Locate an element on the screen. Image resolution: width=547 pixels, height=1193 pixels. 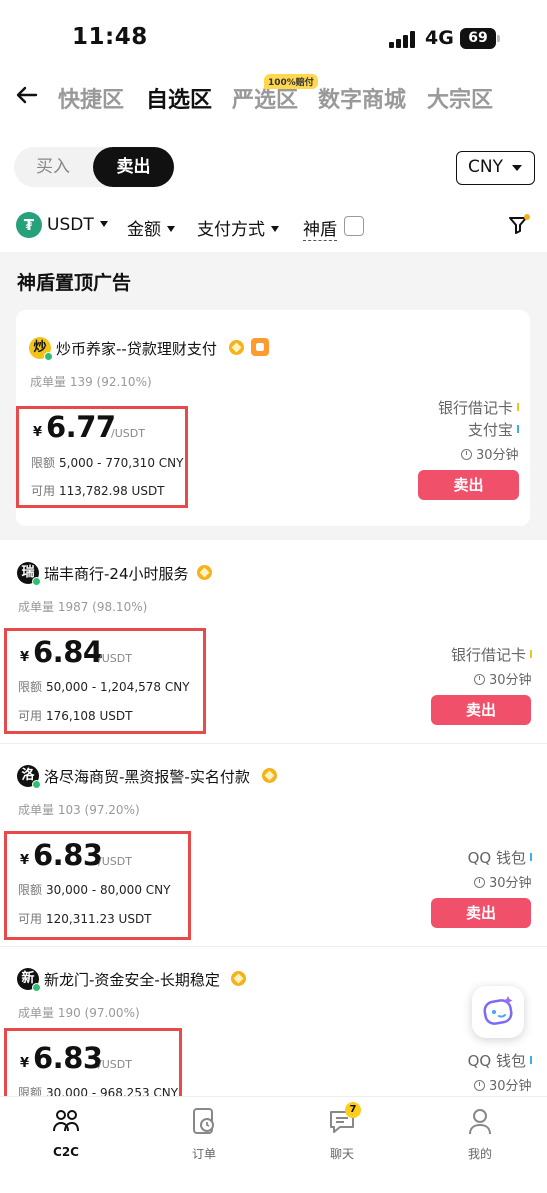
guarantee-badge: 100%赔付 is located at coordinates (291, 81).